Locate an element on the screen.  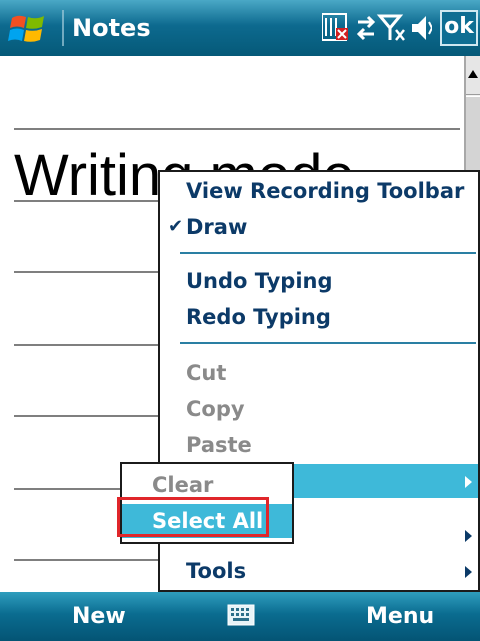
menu-item-label: View Recording Toolbar is located at coordinates (325, 191).